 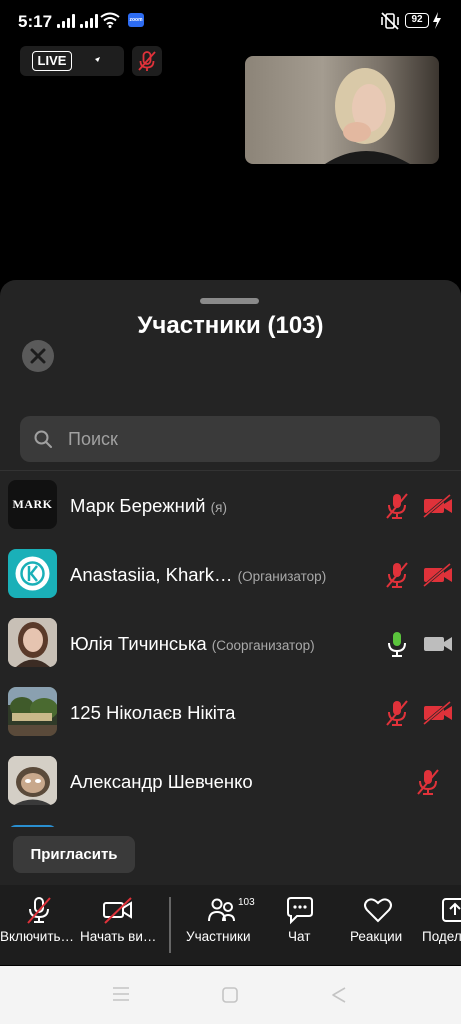 What do you see at coordinates (35, 21) in the screenshot?
I see `status-time: 5:17` at bounding box center [35, 21].